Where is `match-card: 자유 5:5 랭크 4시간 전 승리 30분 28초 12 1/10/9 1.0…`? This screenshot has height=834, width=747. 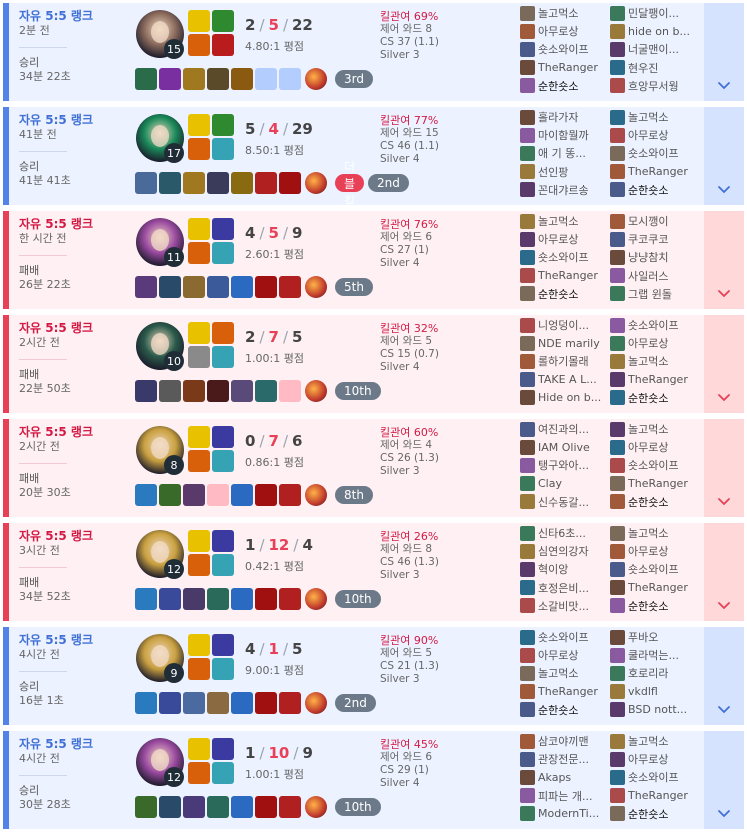 match-card: 자유 5:5 랭크 4시간 전 승리 30분 28초 12 1/10/9 1.0… is located at coordinates (373, 780).